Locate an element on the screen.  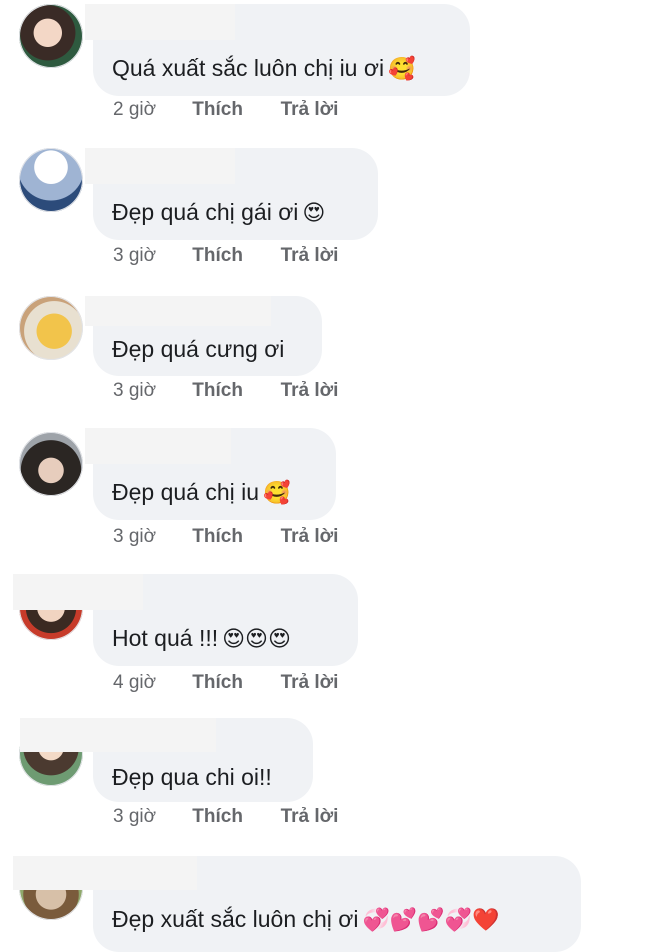
comment-text: Quá xuất sắc luôn chị iu ơi 🥰 is located at coordinates (264, 68).